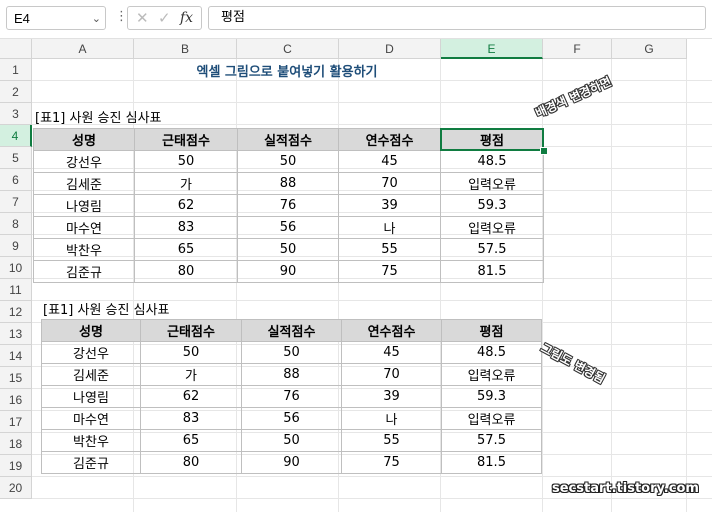 The height and width of the screenshot is (512, 712). I want to click on table1-cell: 김준규, so click(84, 271).